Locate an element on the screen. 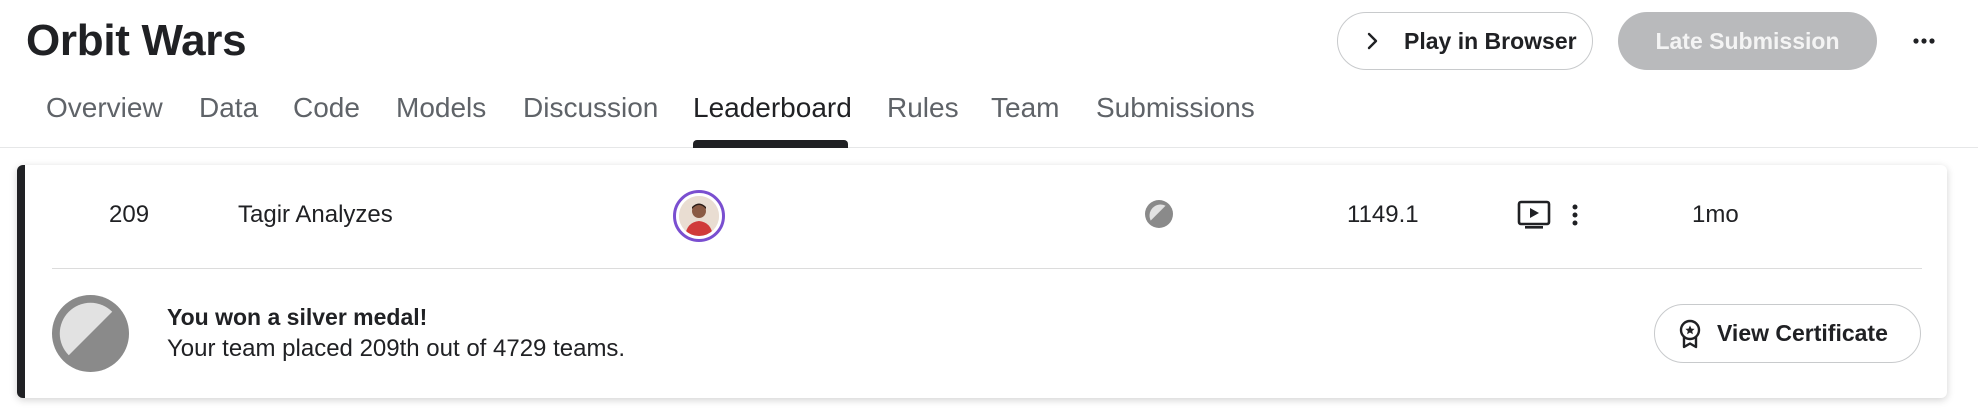 This screenshot has width=1978, height=412. tab-team: Team is located at coordinates (1025, 108).